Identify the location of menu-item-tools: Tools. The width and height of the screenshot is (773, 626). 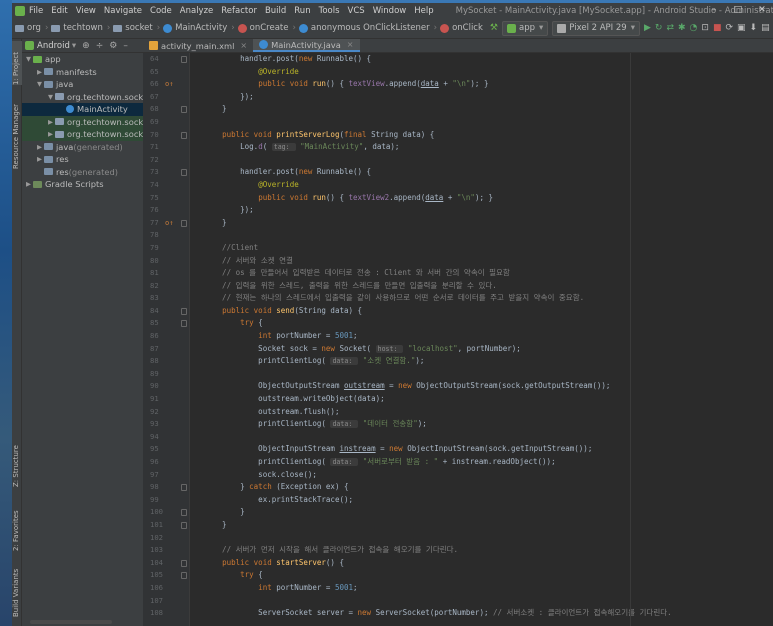
(329, 11).